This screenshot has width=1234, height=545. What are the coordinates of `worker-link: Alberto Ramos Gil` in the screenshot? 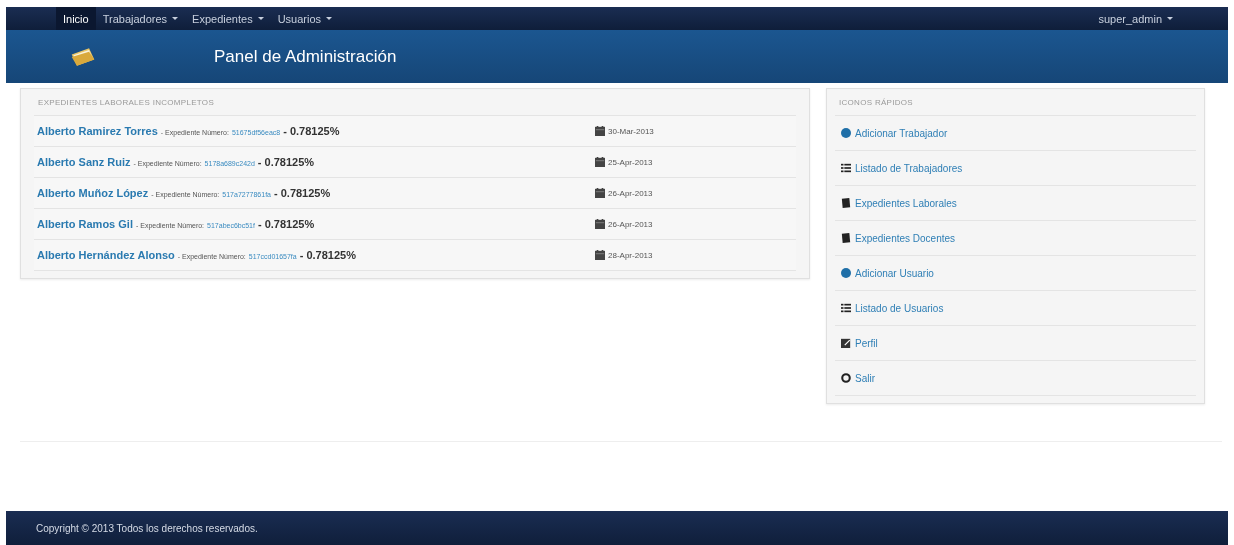 It's located at (85, 224).